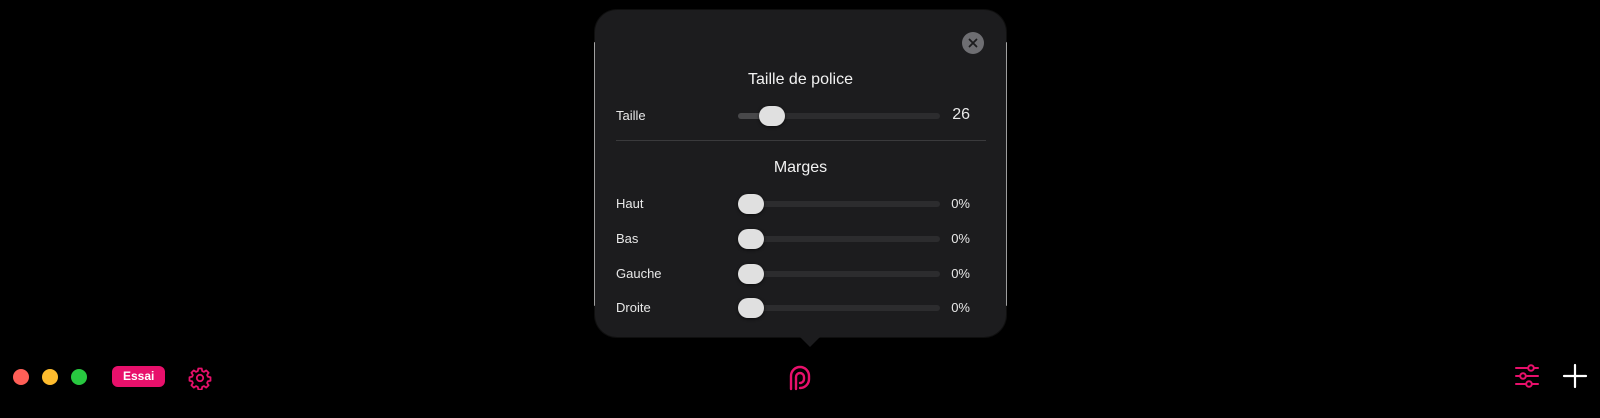  What do you see at coordinates (960, 273) in the screenshot?
I see `margin-left-value: 0%` at bounding box center [960, 273].